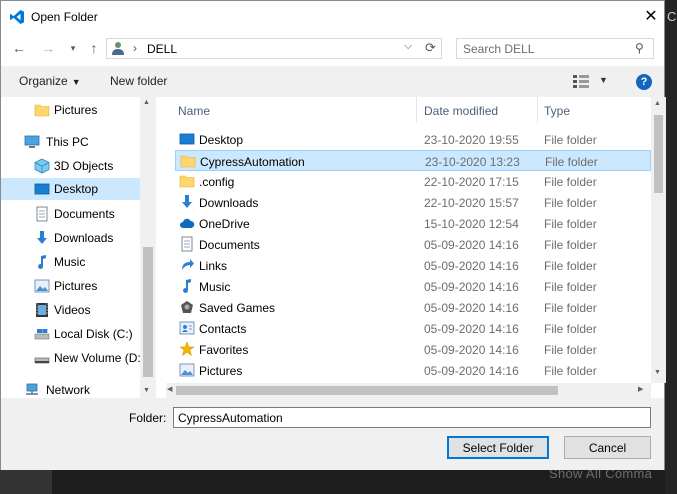 The height and width of the screenshot is (494, 677). I want to click on sidebar-item-label: Local Disk (C:), so click(93, 334).